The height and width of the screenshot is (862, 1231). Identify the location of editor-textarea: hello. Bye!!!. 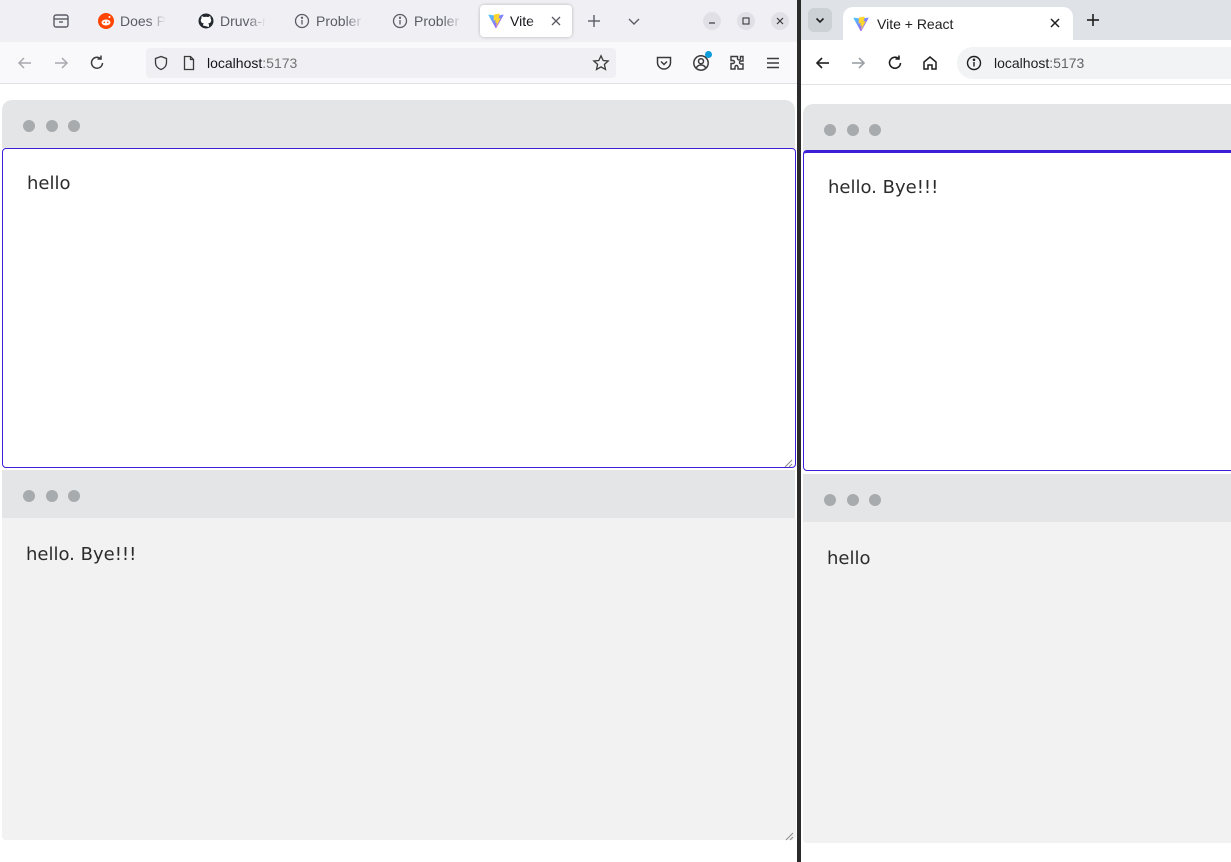
(1017, 310).